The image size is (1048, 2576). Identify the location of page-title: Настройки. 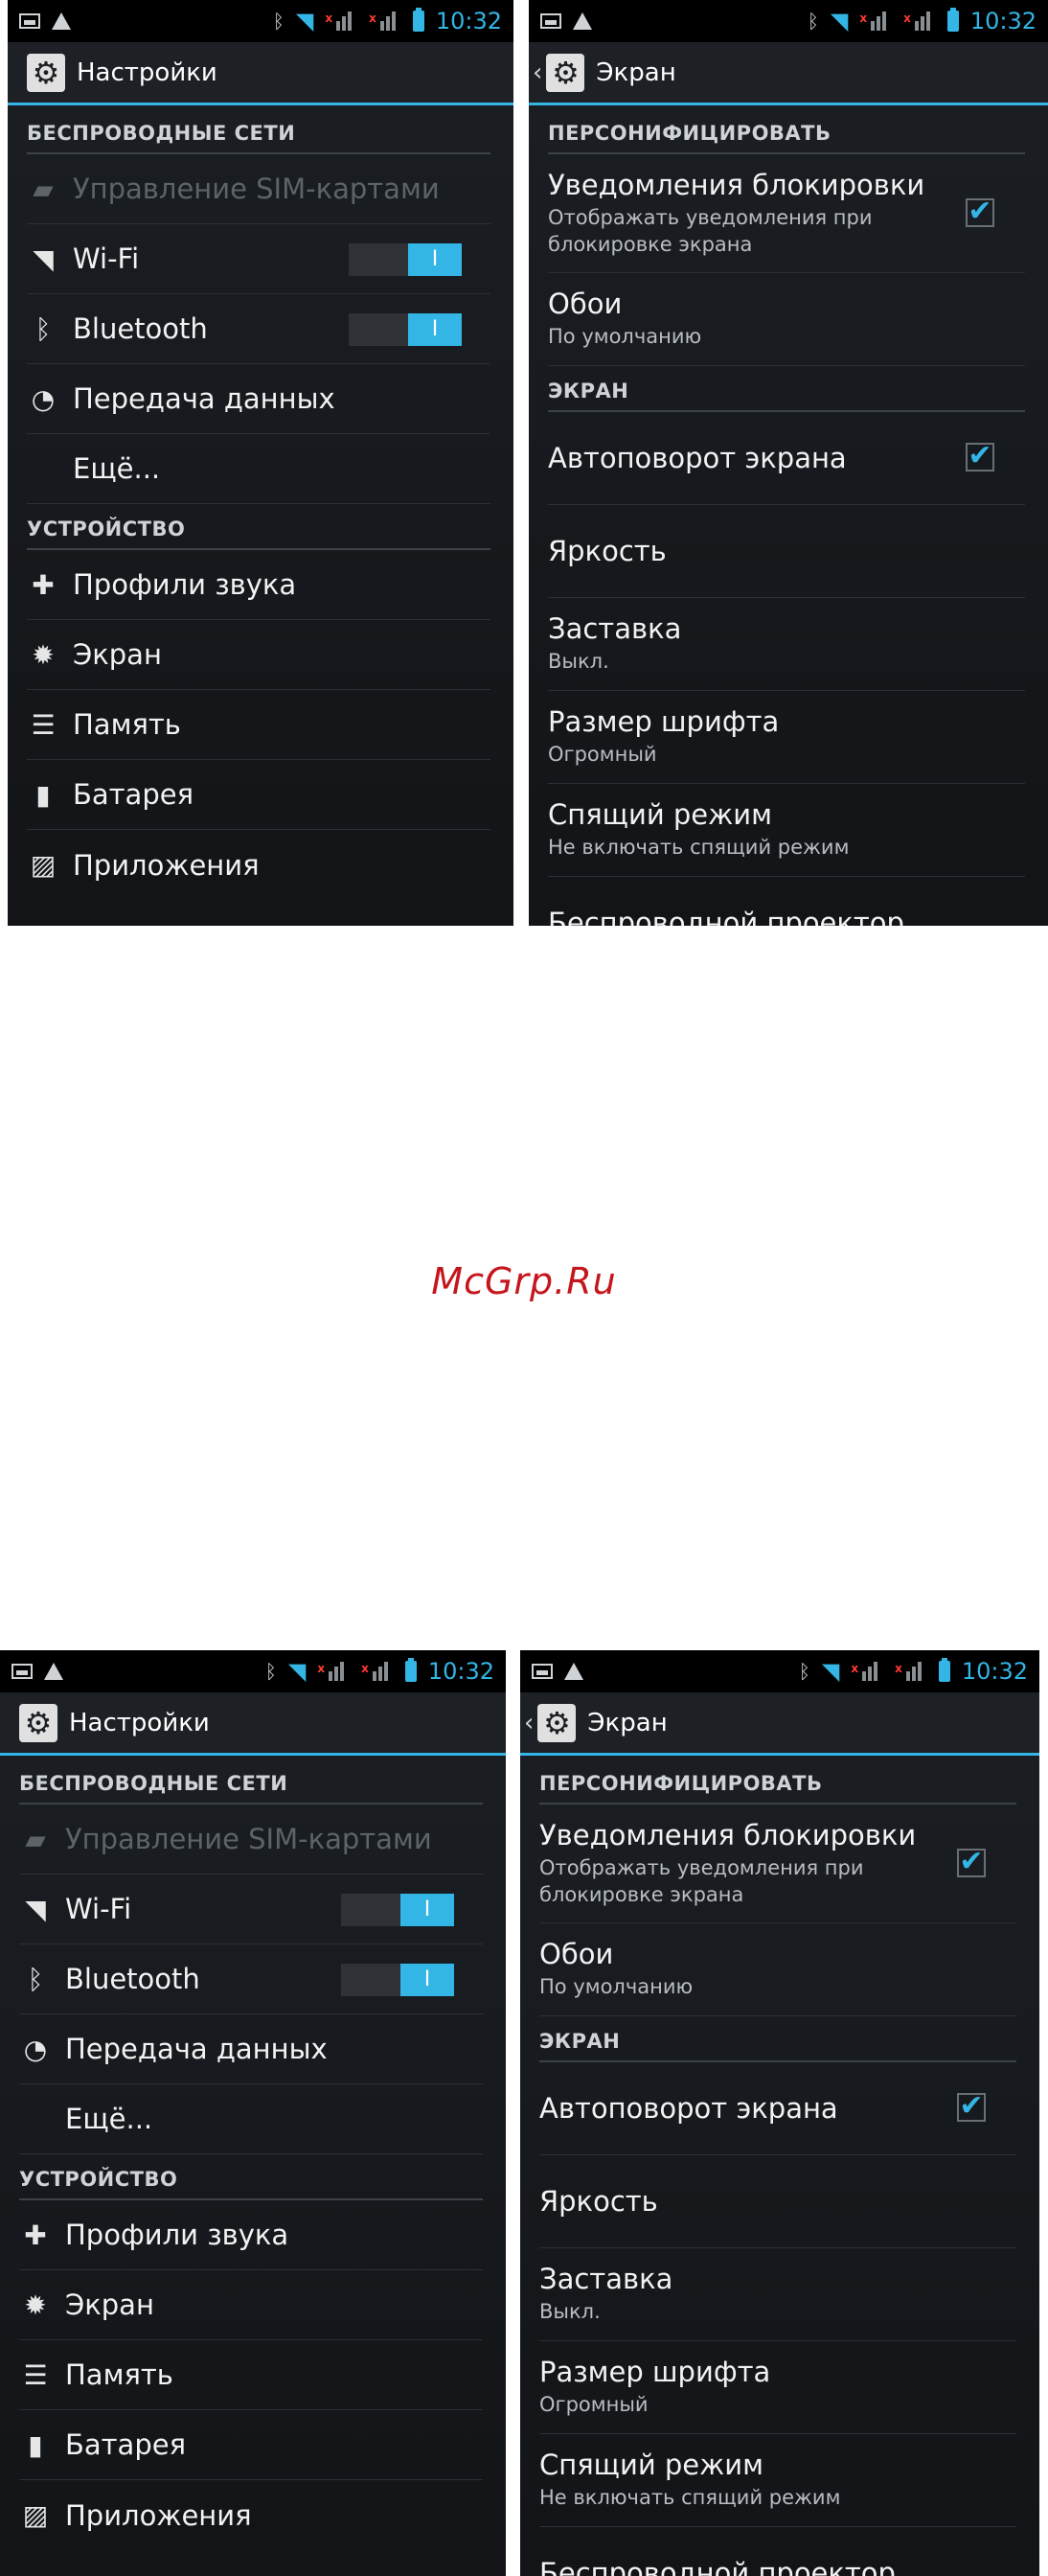
(147, 72).